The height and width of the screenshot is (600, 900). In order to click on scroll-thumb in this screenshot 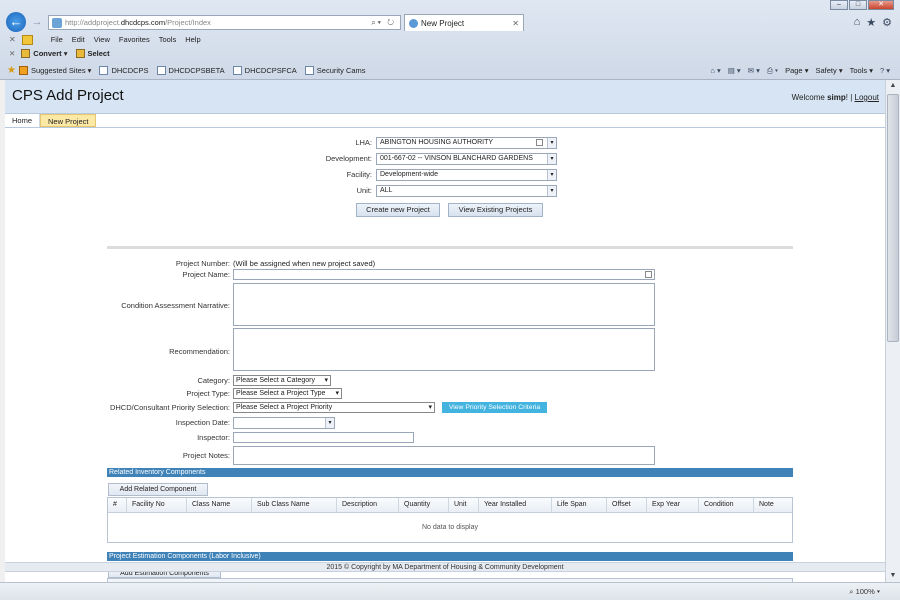, I will do `click(893, 218)`.